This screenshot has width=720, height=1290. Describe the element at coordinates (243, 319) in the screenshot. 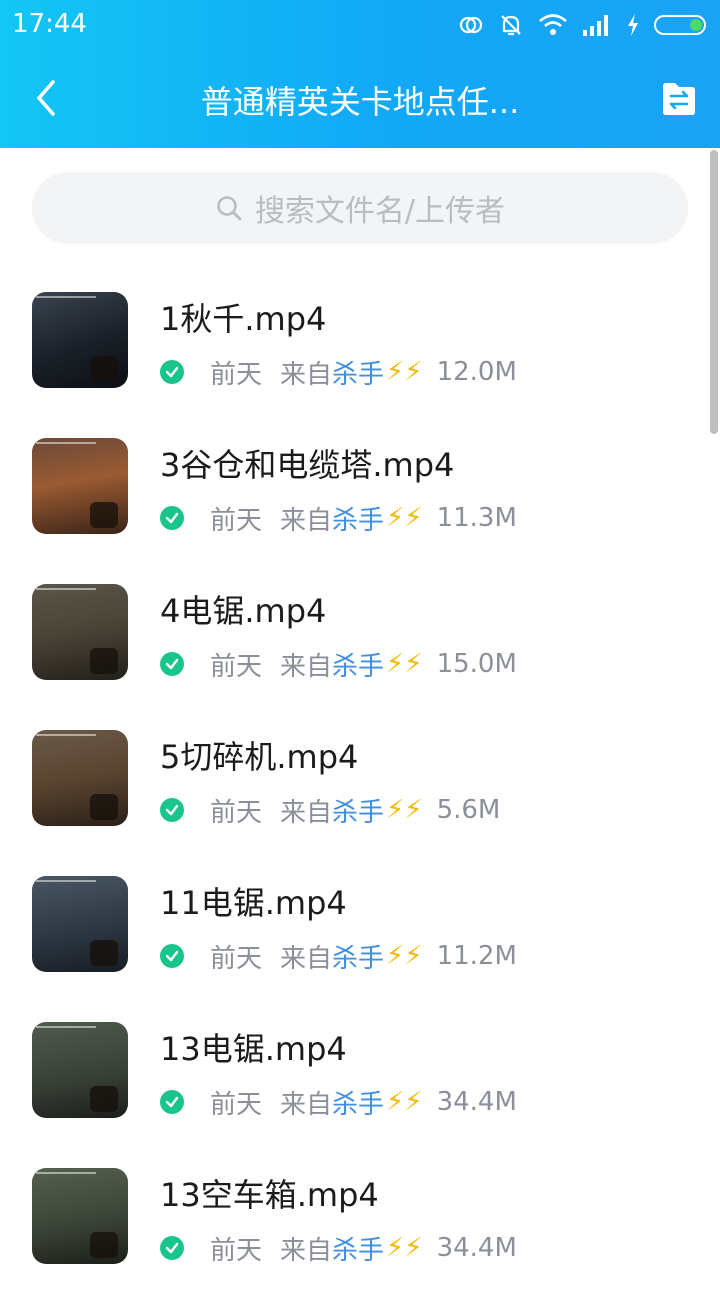

I see `file-name: 1秋千.mp4` at that location.